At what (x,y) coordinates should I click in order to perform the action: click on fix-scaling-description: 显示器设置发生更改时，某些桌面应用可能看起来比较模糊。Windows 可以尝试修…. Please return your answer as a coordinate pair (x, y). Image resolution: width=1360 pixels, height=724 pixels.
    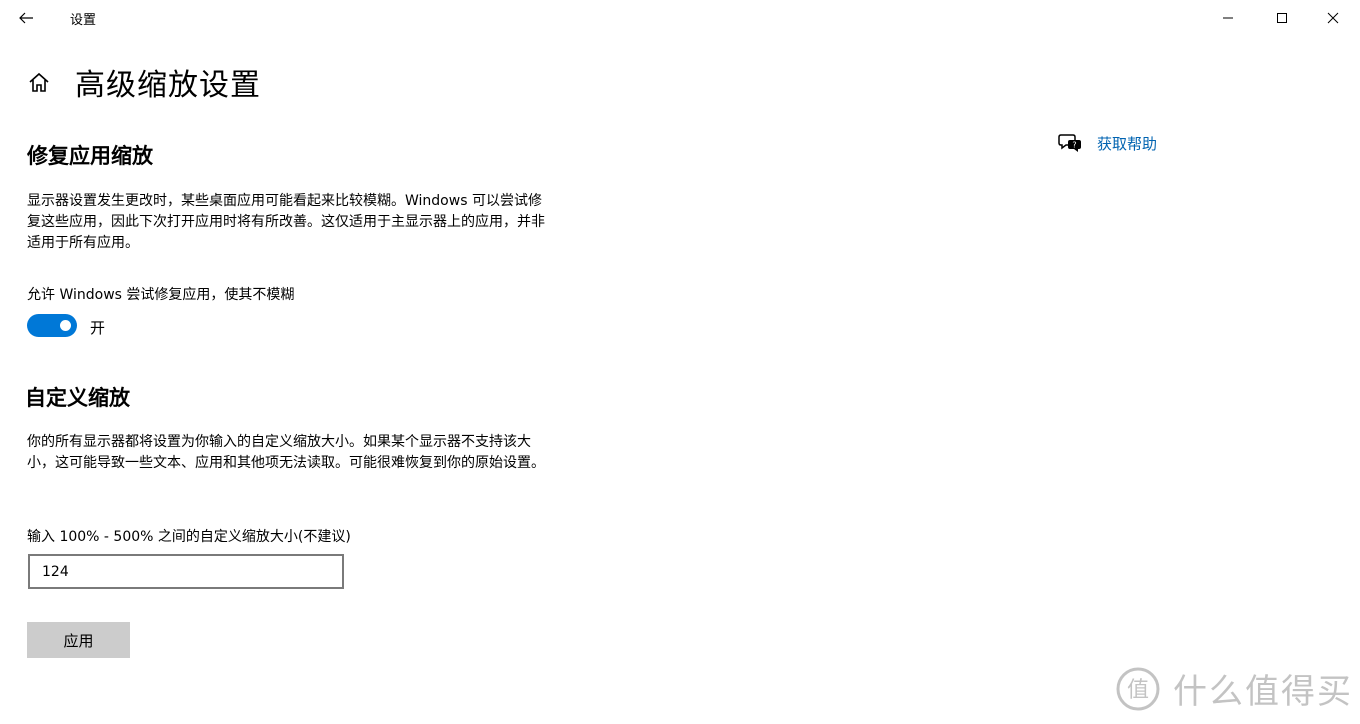
    Looking at the image, I should click on (286, 222).